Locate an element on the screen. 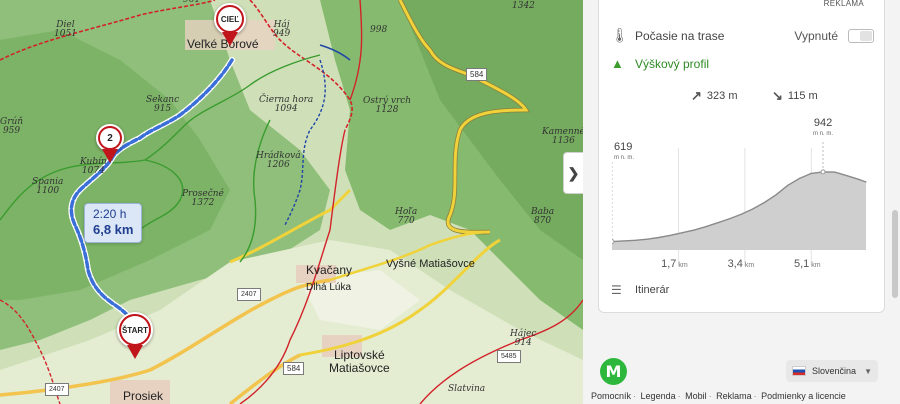  mountain-icon: ▲ is located at coordinates (617, 63).